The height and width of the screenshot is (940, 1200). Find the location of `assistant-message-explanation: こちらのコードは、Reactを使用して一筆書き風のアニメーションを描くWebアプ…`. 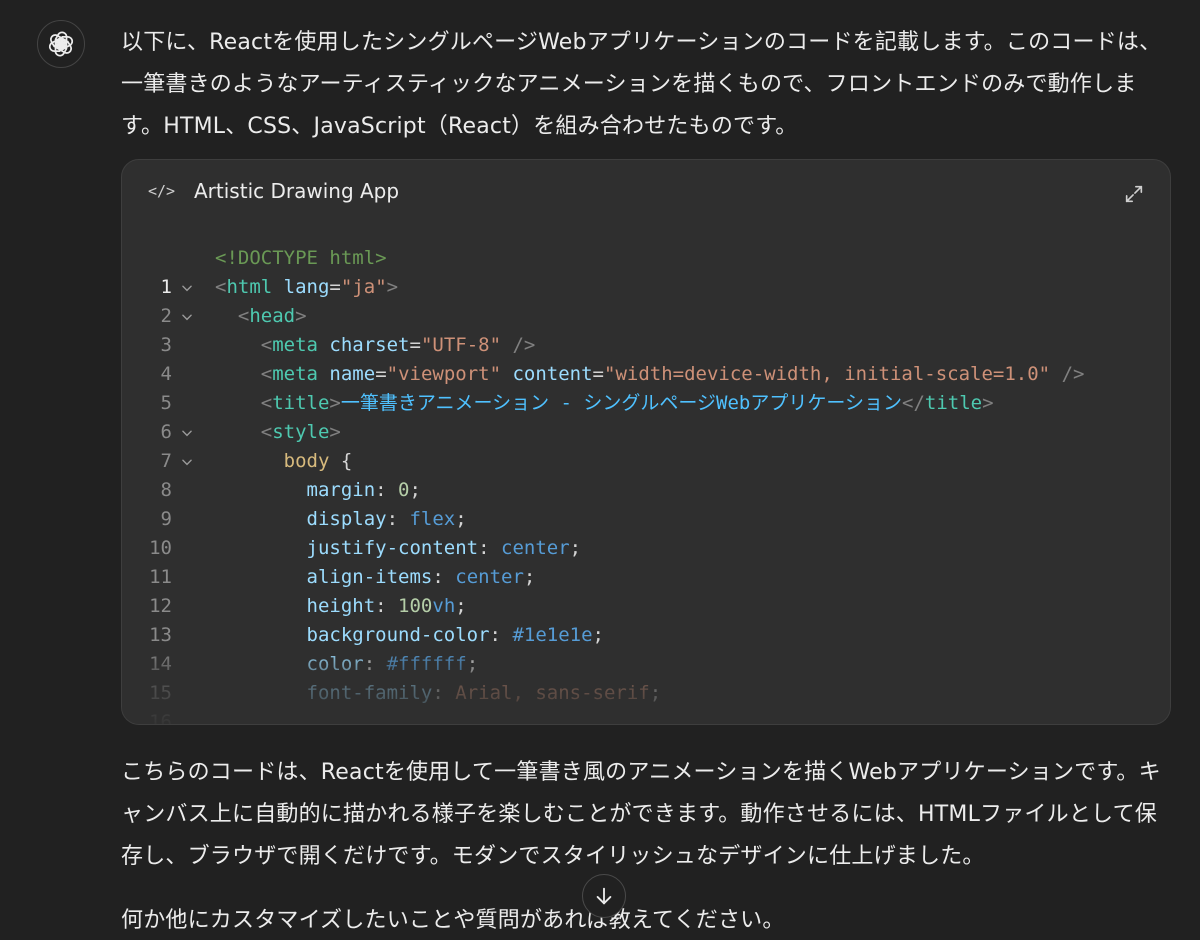

assistant-message-explanation: こちらのコードは、Reactを使用して一筆書き風のアニメーションを描くWebアプ… is located at coordinates (648, 815).